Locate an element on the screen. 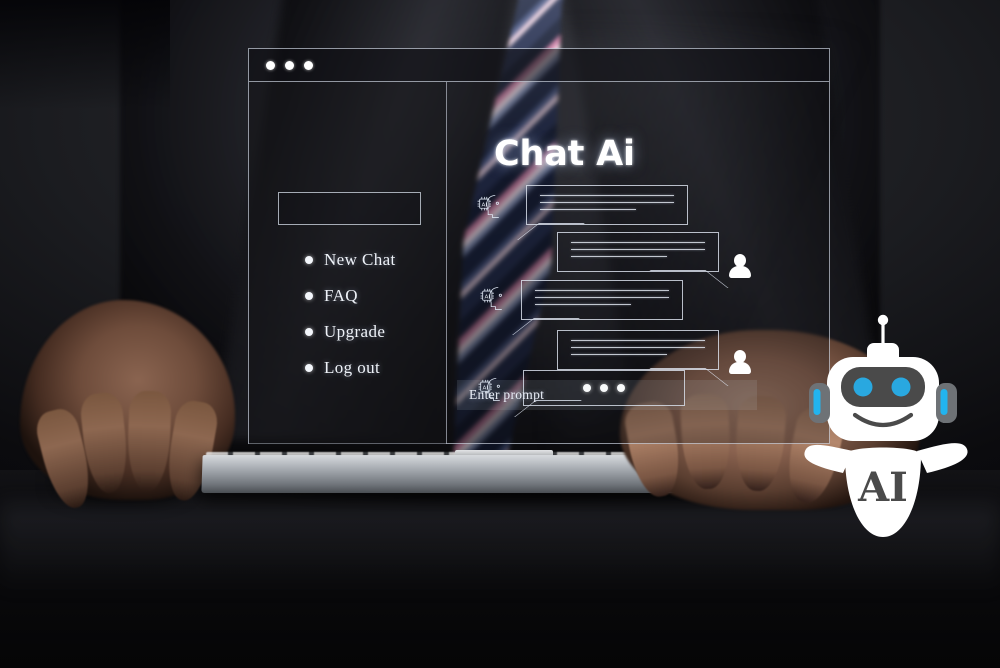 The image size is (1000, 668). left-hand-fingers is located at coordinates (130, 449).